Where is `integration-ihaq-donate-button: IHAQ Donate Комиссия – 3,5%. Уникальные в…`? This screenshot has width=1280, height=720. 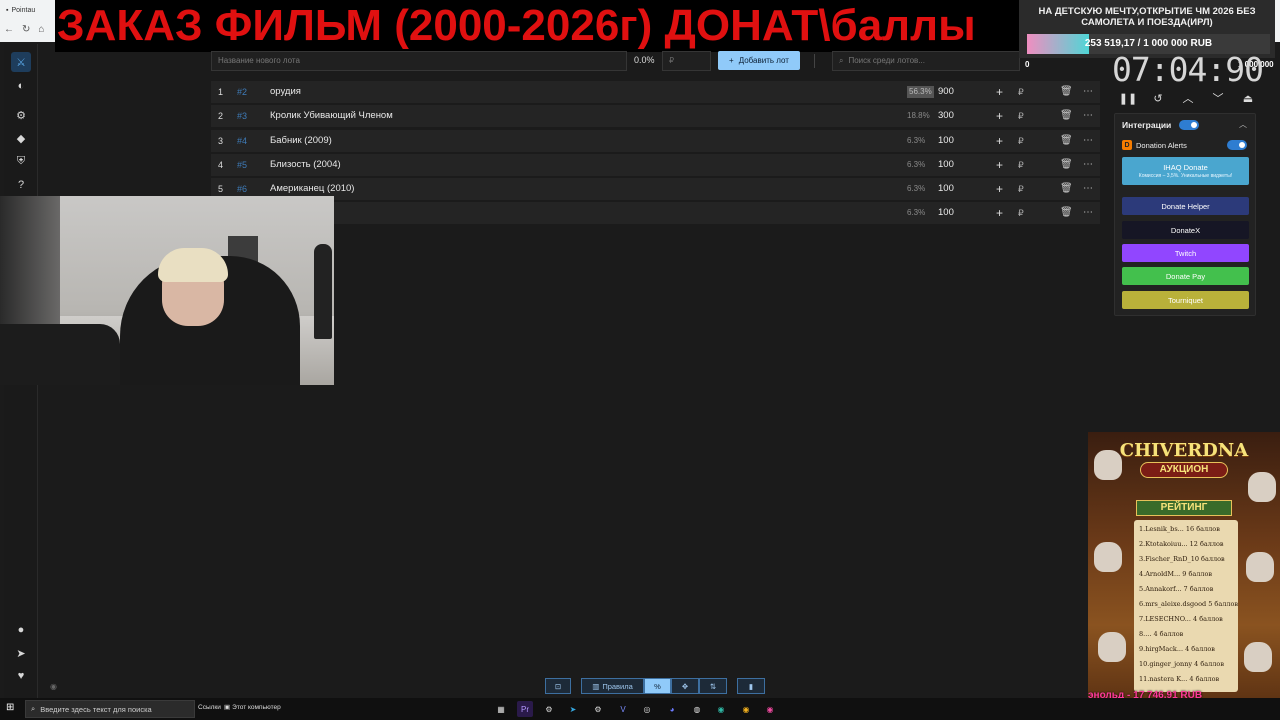 integration-ihaq-donate-button: IHAQ Donate Комиссия – 3,5%. Уникальные в… is located at coordinates (1185, 171).